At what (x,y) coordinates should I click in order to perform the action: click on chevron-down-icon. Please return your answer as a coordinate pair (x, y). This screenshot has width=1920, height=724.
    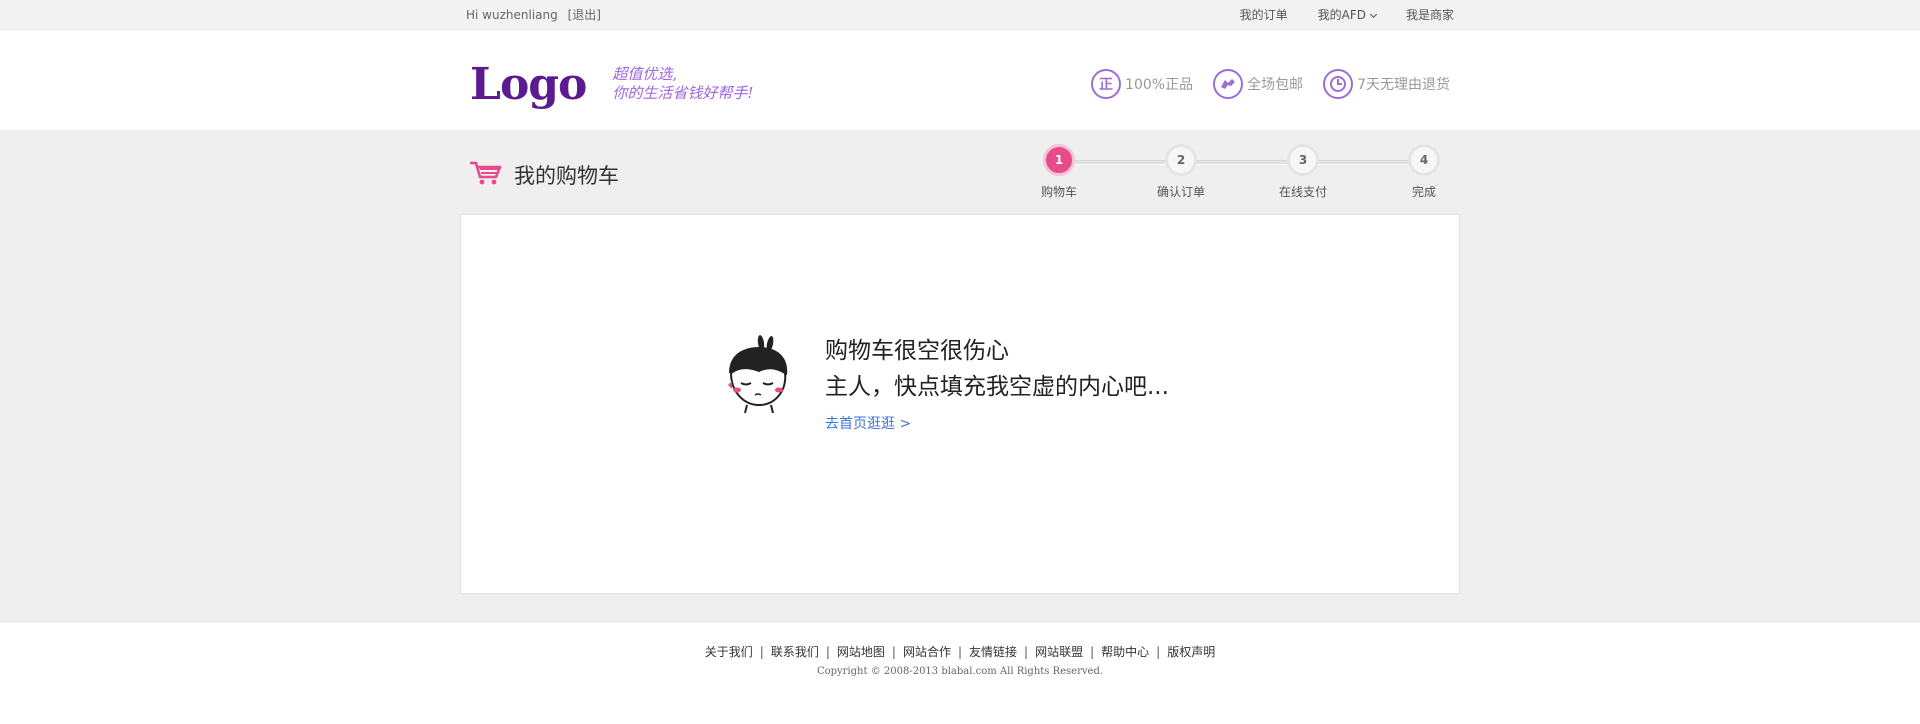
    Looking at the image, I should click on (1373, 14).